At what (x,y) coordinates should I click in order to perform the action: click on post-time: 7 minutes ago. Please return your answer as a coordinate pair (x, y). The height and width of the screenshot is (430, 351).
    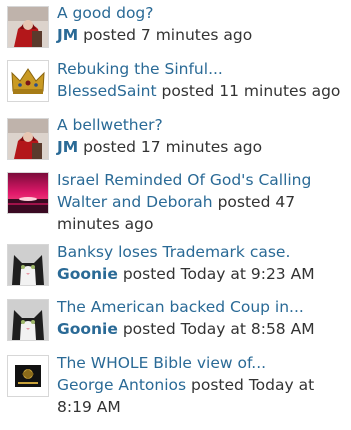
    Looking at the image, I should click on (196, 35).